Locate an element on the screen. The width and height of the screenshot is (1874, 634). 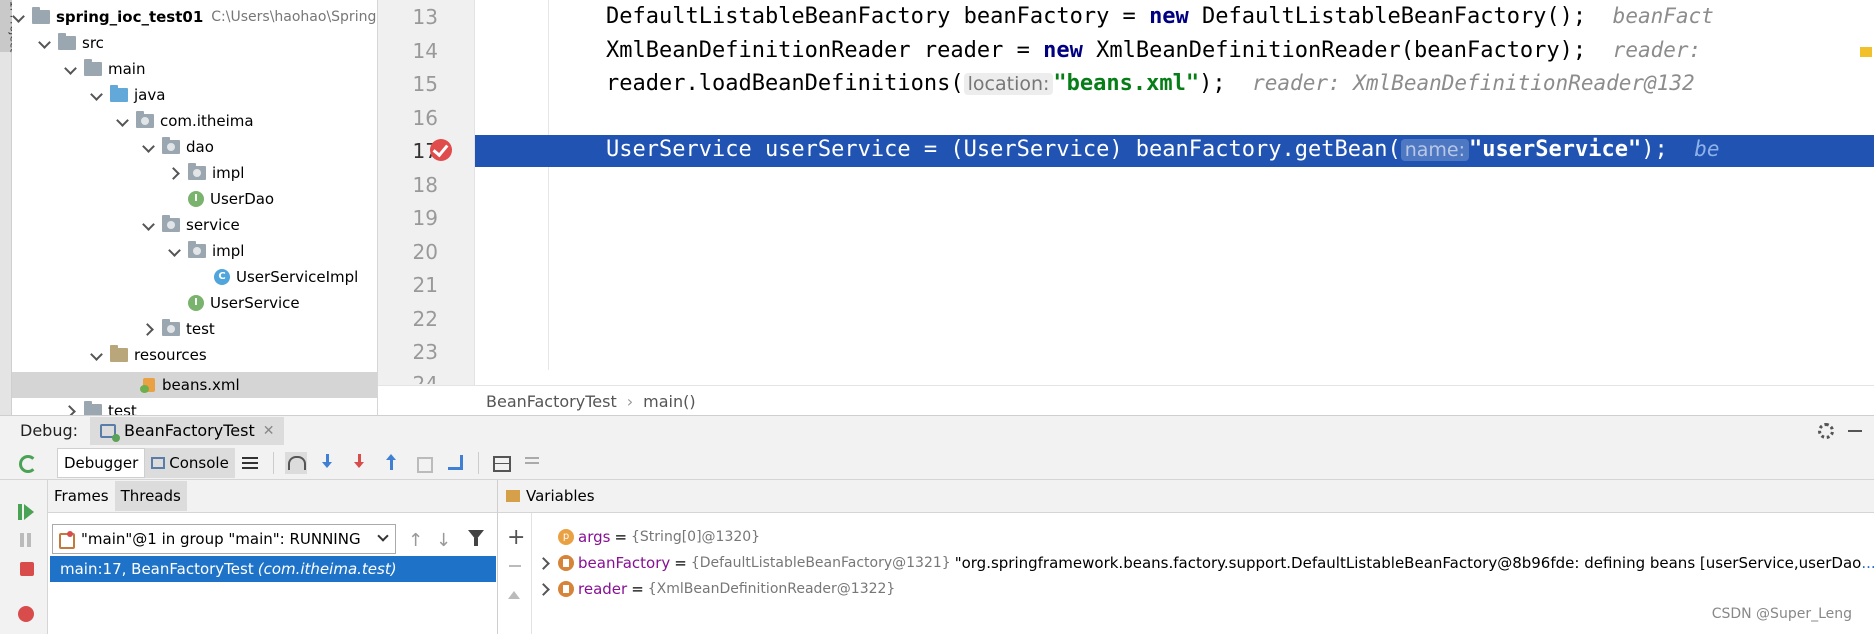
variable-value: {XmlBeanDefinitionReader@1322} is located at coordinates (771, 589).